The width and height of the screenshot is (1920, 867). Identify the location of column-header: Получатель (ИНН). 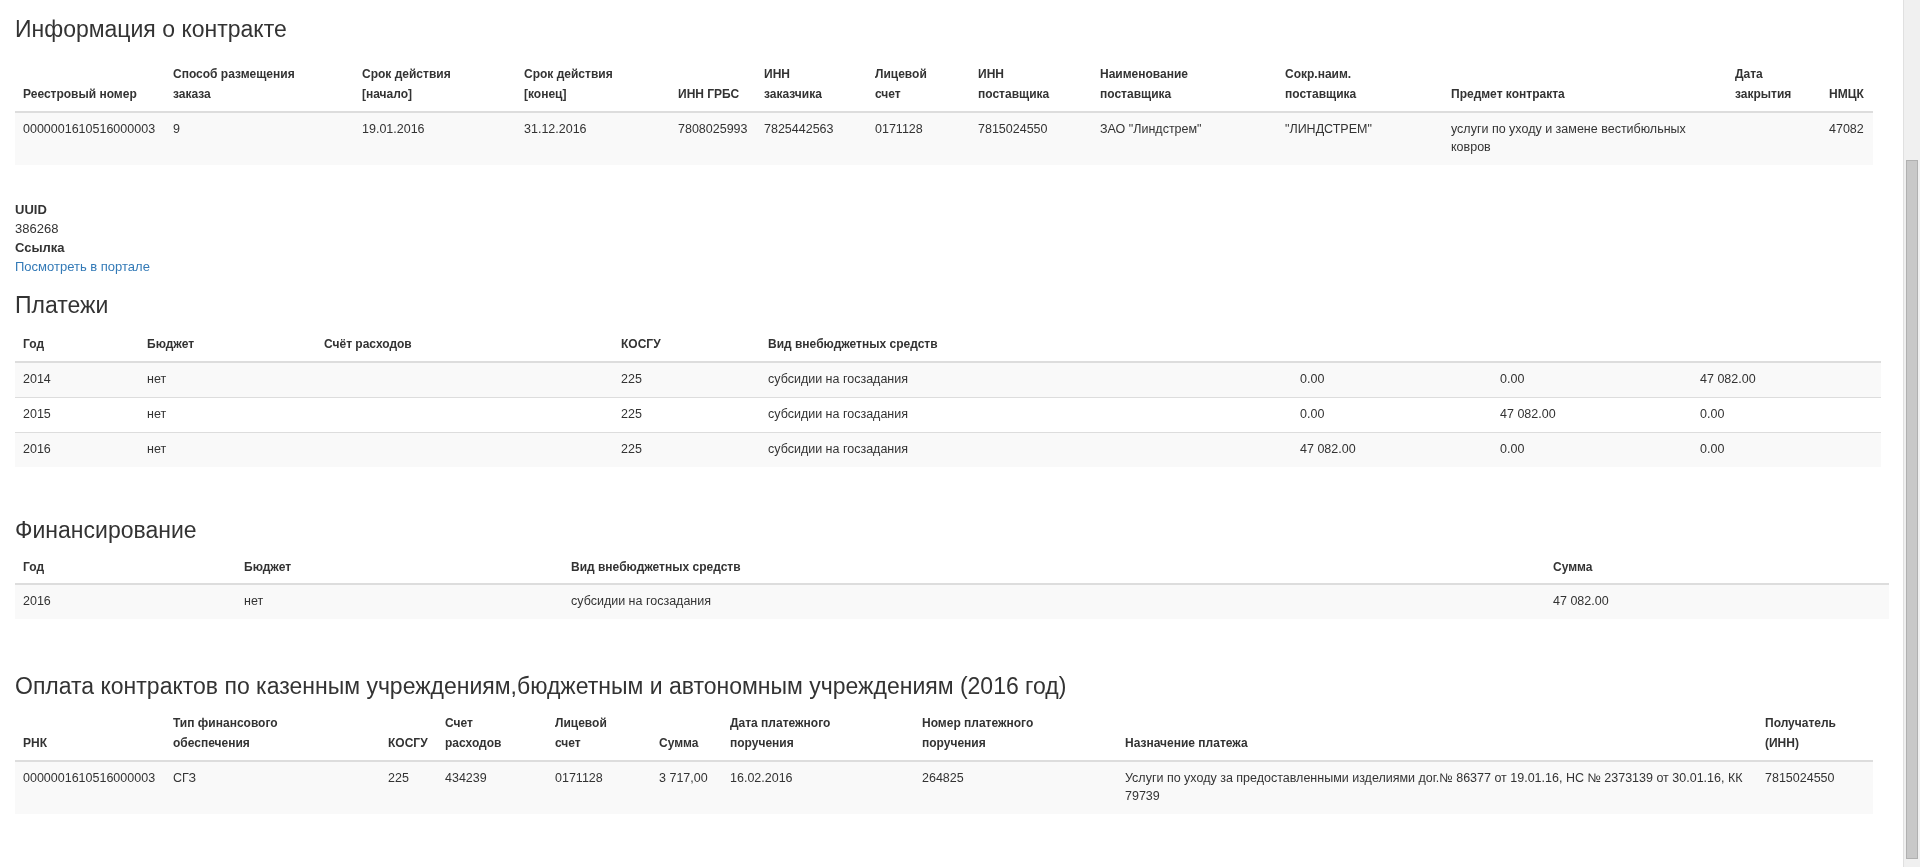
(1815, 734).